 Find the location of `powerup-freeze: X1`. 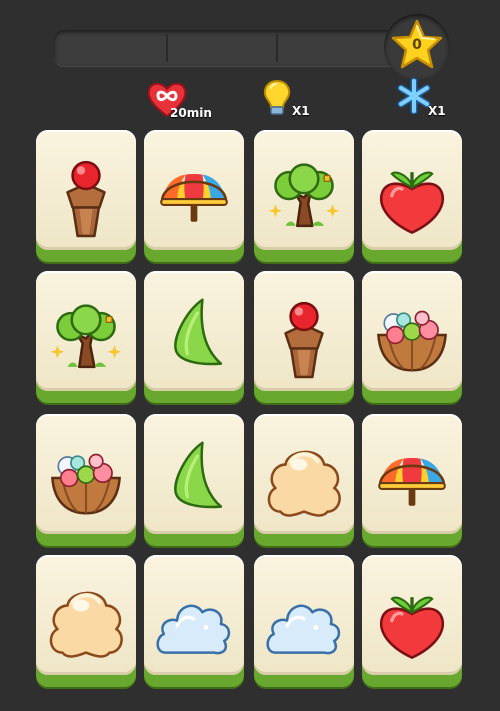

powerup-freeze: X1 is located at coordinates (426, 97).